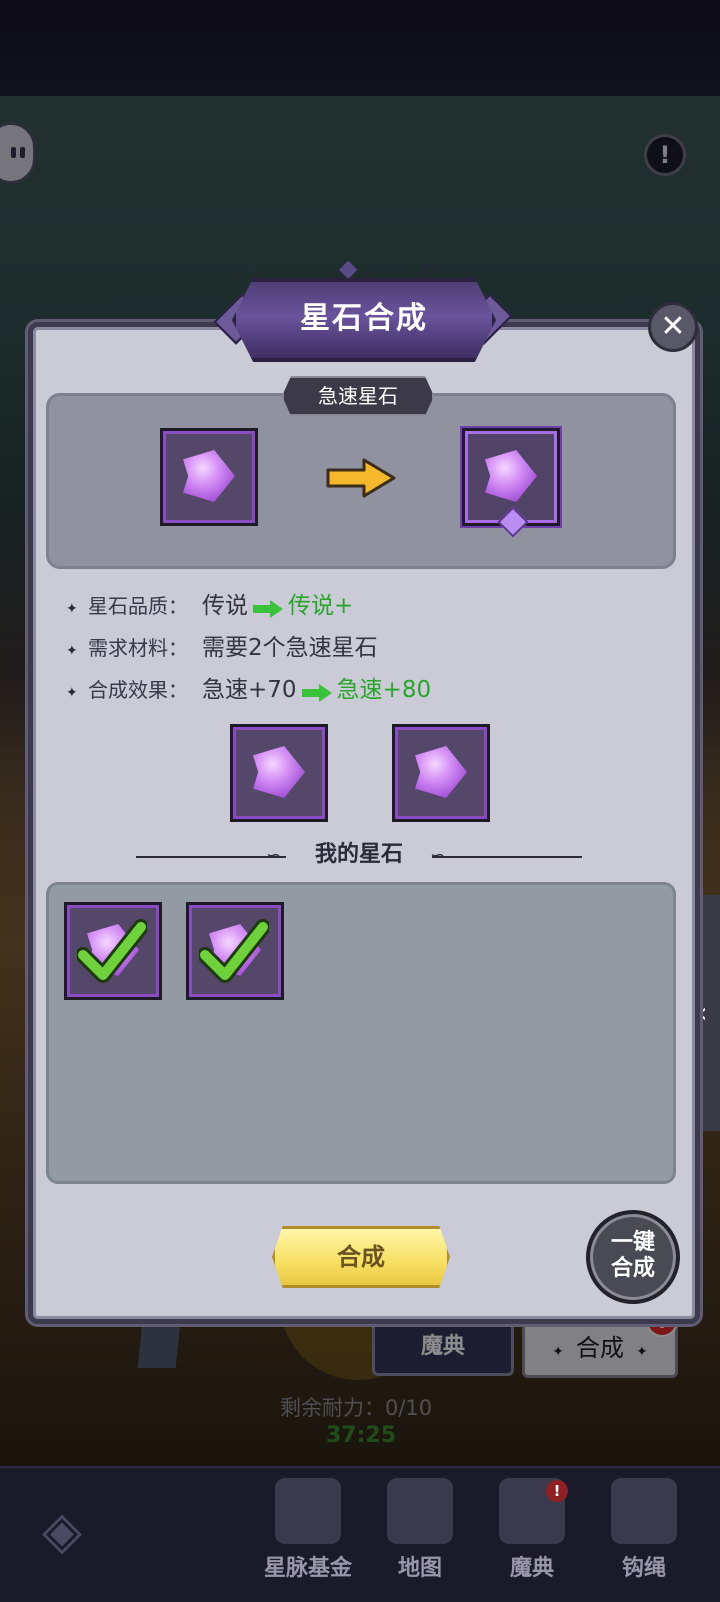 This screenshot has height=1602, width=720. What do you see at coordinates (225, 606) in the screenshot?
I see `row-value: 传说` at bounding box center [225, 606].